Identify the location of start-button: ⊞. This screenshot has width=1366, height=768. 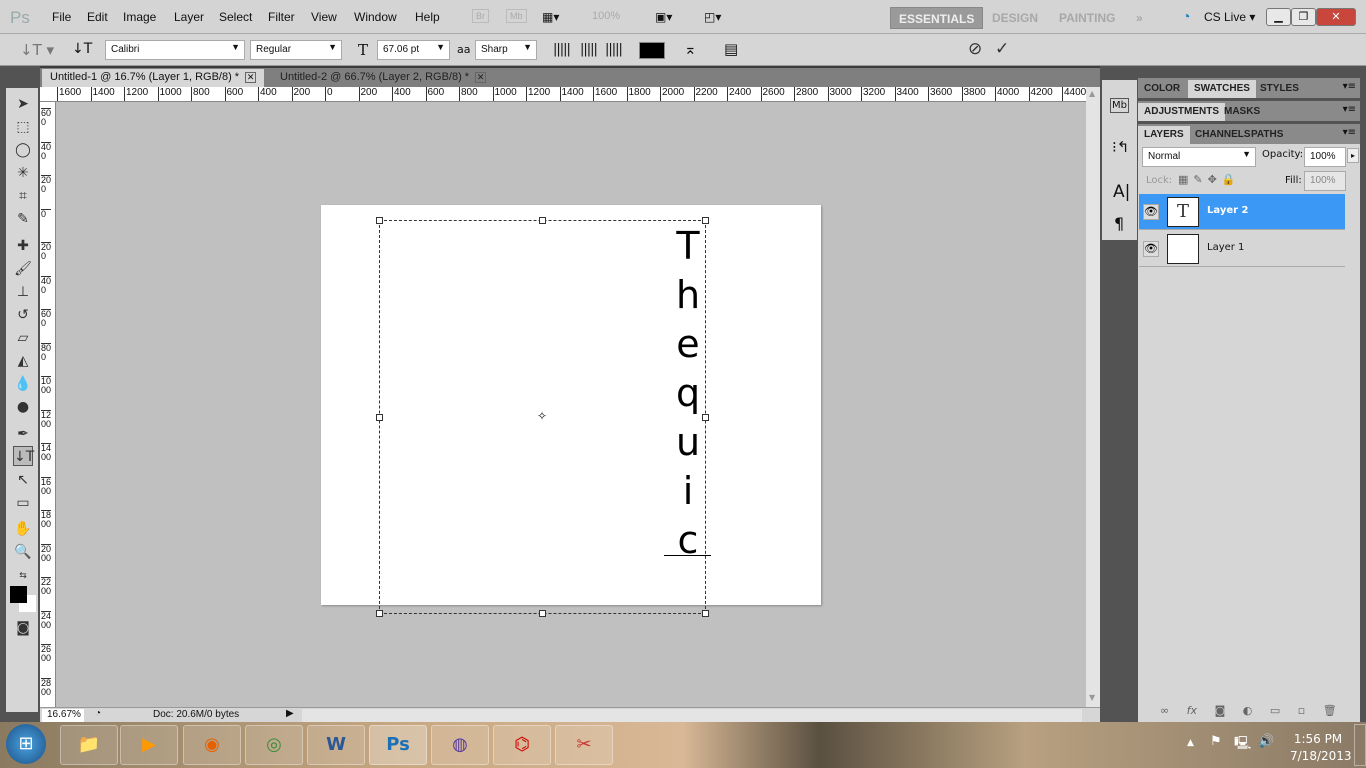
(26, 744).